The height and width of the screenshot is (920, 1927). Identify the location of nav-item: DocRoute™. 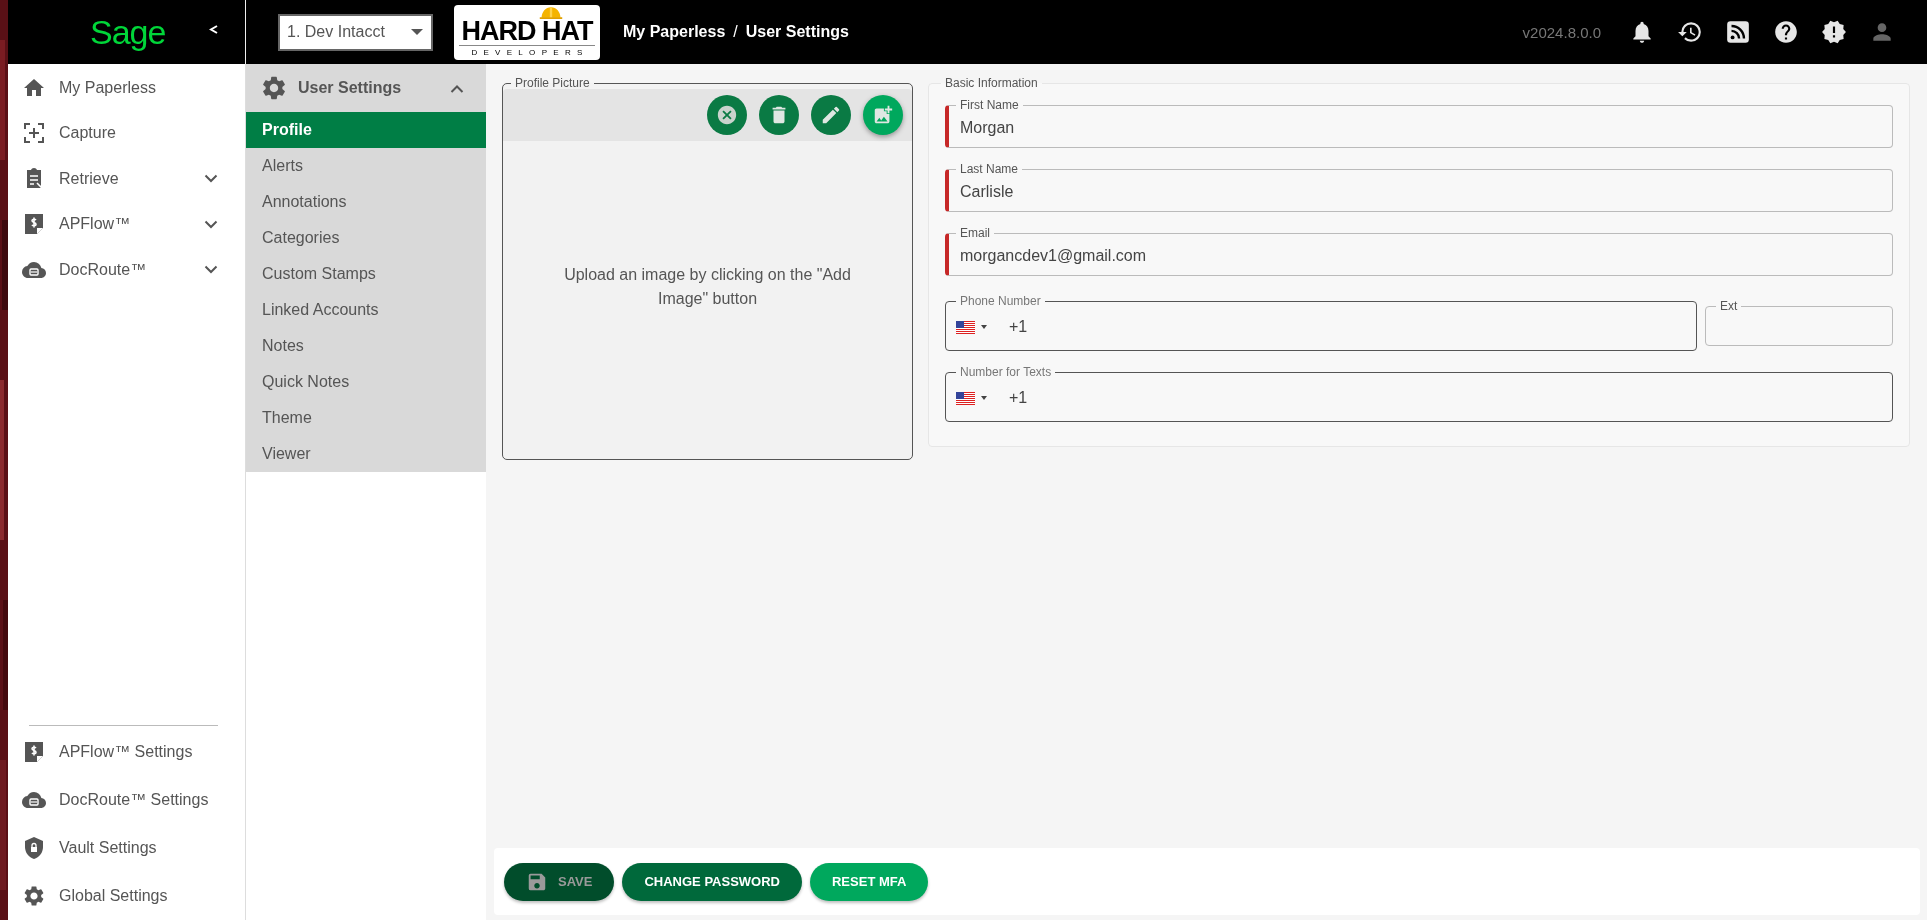
(126, 270).